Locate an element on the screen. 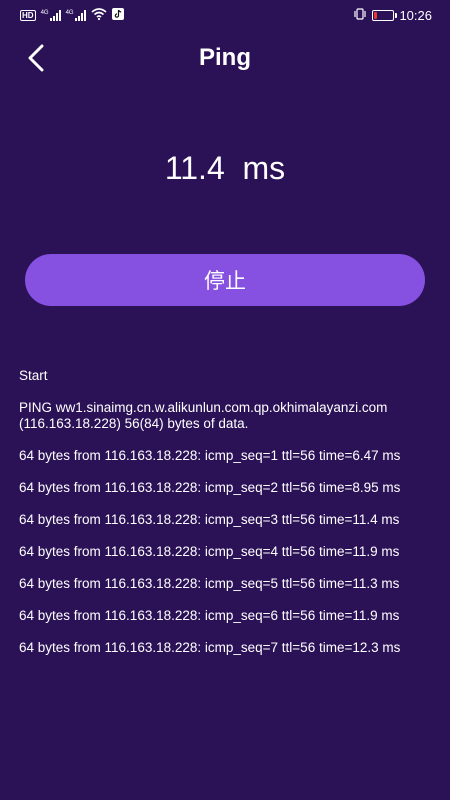  battery-level-fill is located at coordinates (376, 15).